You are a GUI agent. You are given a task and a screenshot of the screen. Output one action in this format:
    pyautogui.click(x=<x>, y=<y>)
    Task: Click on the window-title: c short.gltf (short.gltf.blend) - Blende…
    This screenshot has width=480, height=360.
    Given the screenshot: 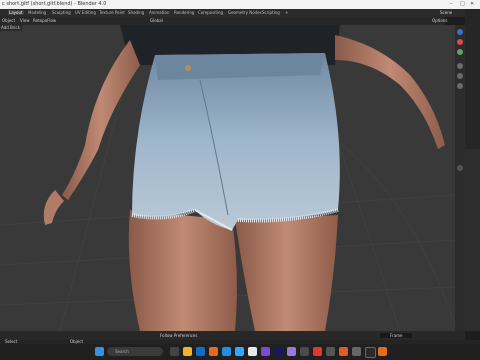 What is the action you would take?
    pyautogui.click(x=54, y=4)
    